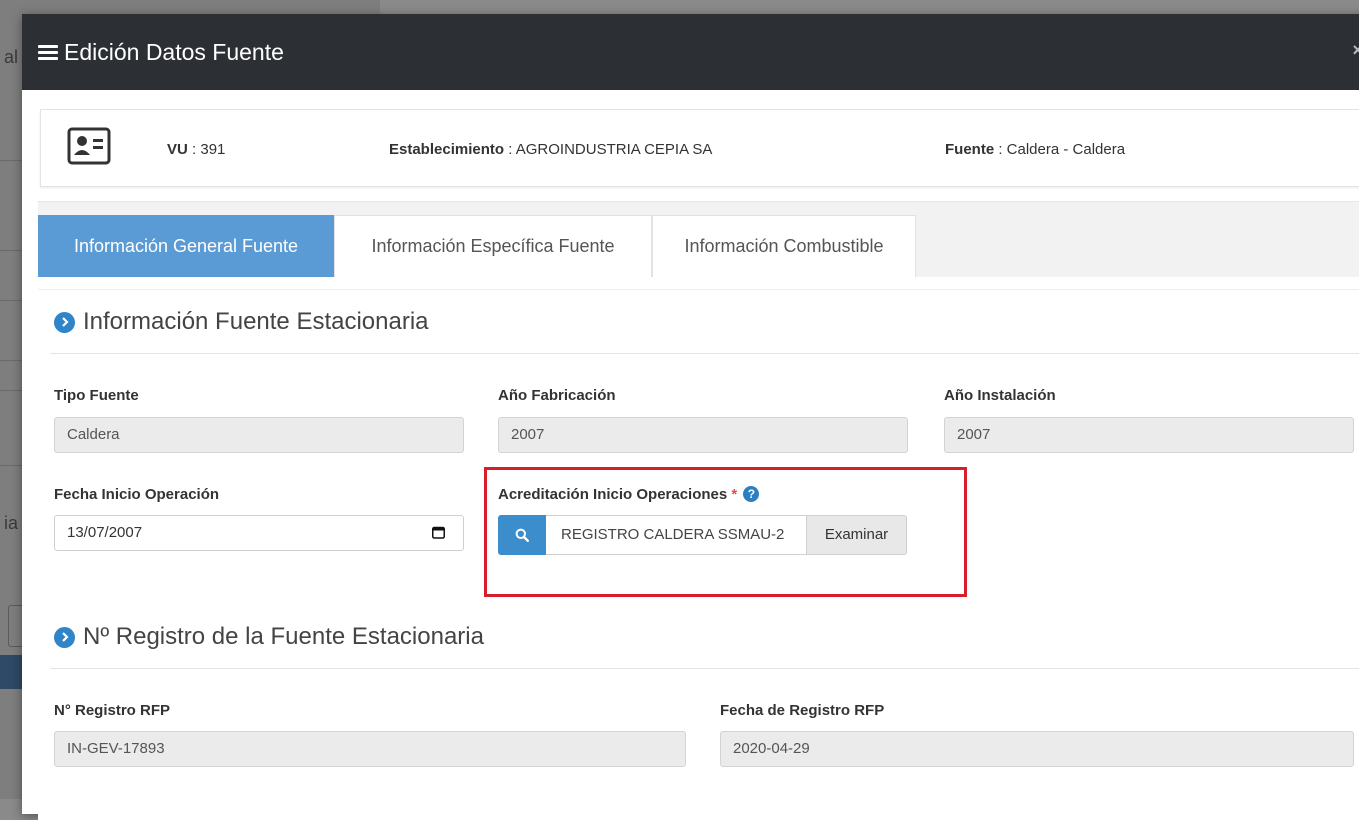  Describe the element at coordinates (112, 710) in the screenshot. I see `registro-rfp-label: N° Registro RFP` at that location.